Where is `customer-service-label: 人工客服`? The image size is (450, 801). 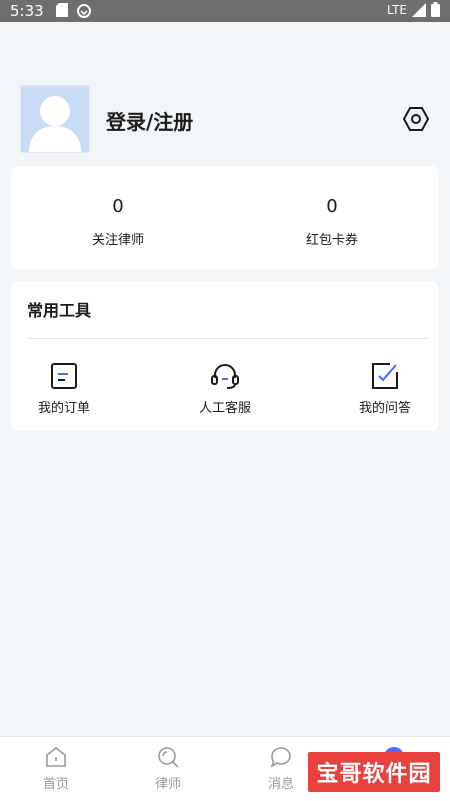 customer-service-label: 人工客服 is located at coordinates (224, 408).